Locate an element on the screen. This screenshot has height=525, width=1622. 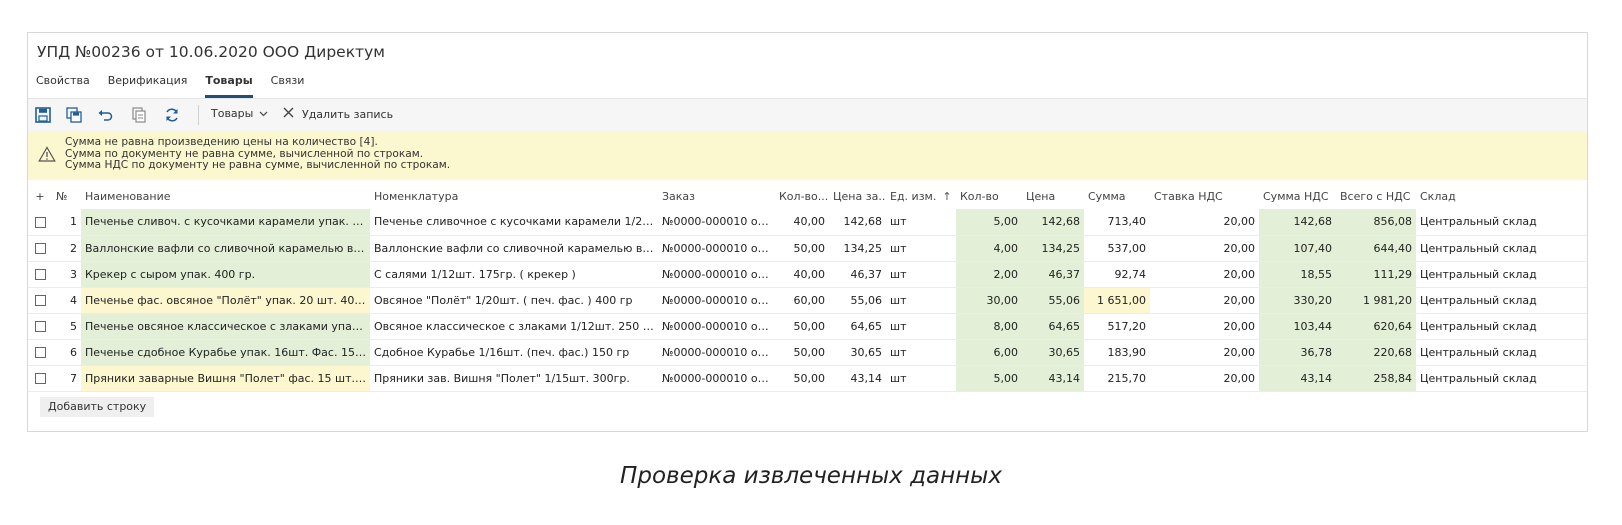
cell-vat-sum: 107,40 is located at coordinates (1297, 248).